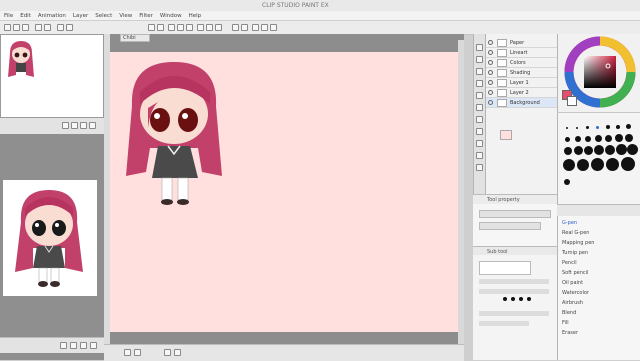  I want to click on aliasing-slider, so click(504, 323).